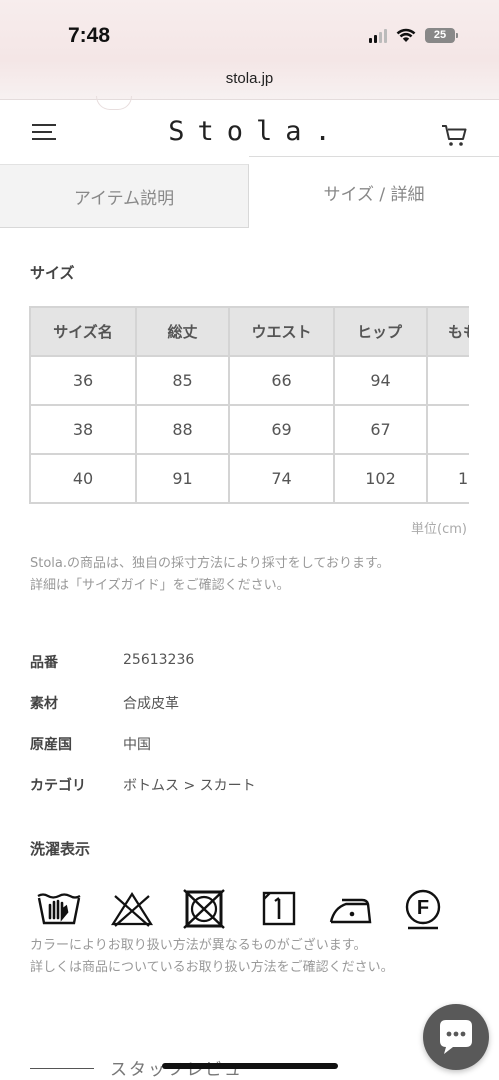 The image size is (499, 1080). Describe the element at coordinates (189, 785) in the screenshot. I see `spec-value: ボトムス > スカート` at that location.